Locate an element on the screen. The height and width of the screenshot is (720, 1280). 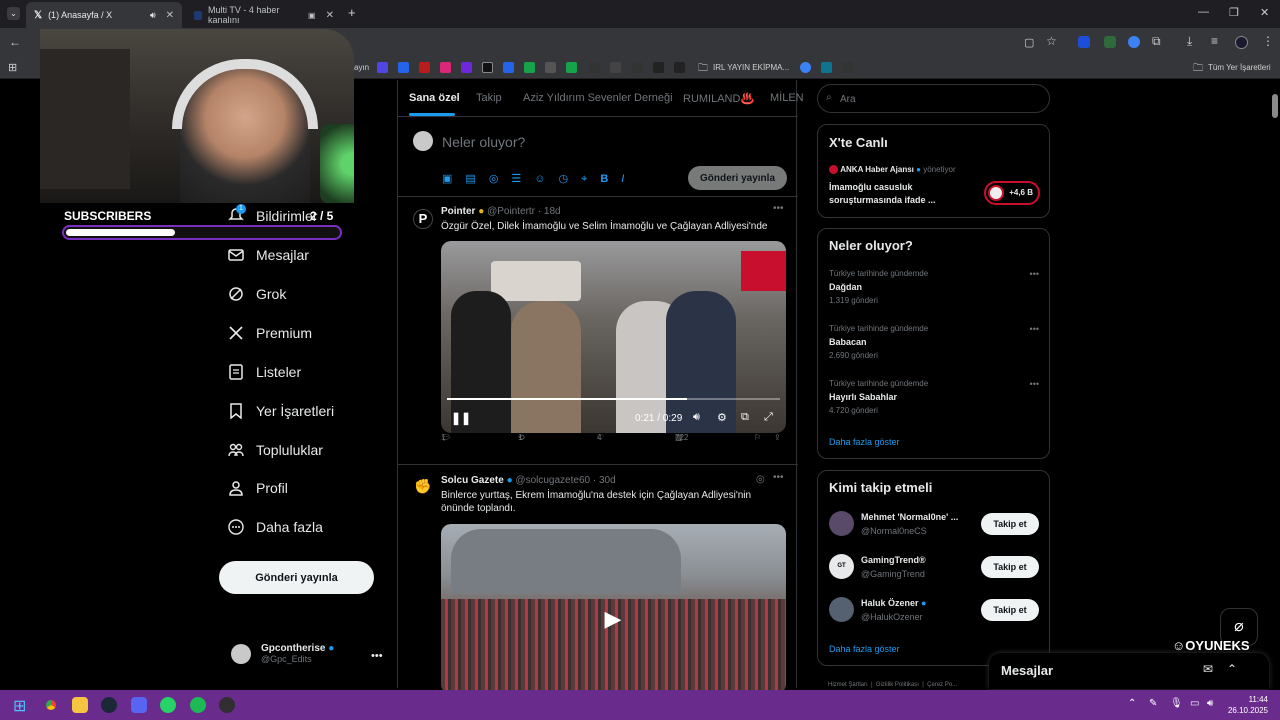
bold-icon: B is located at coordinates (610, 179).